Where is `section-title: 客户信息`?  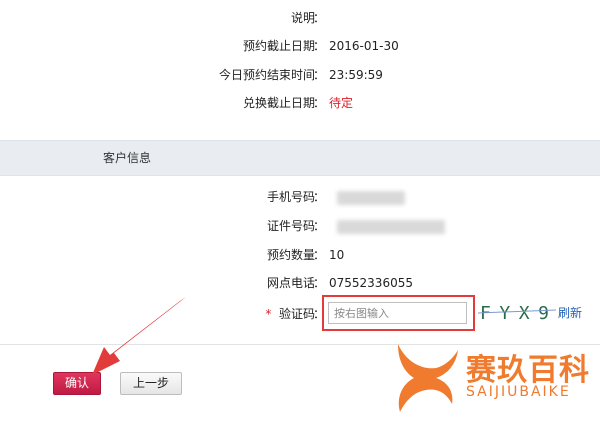 section-title: 客户信息 is located at coordinates (127, 158).